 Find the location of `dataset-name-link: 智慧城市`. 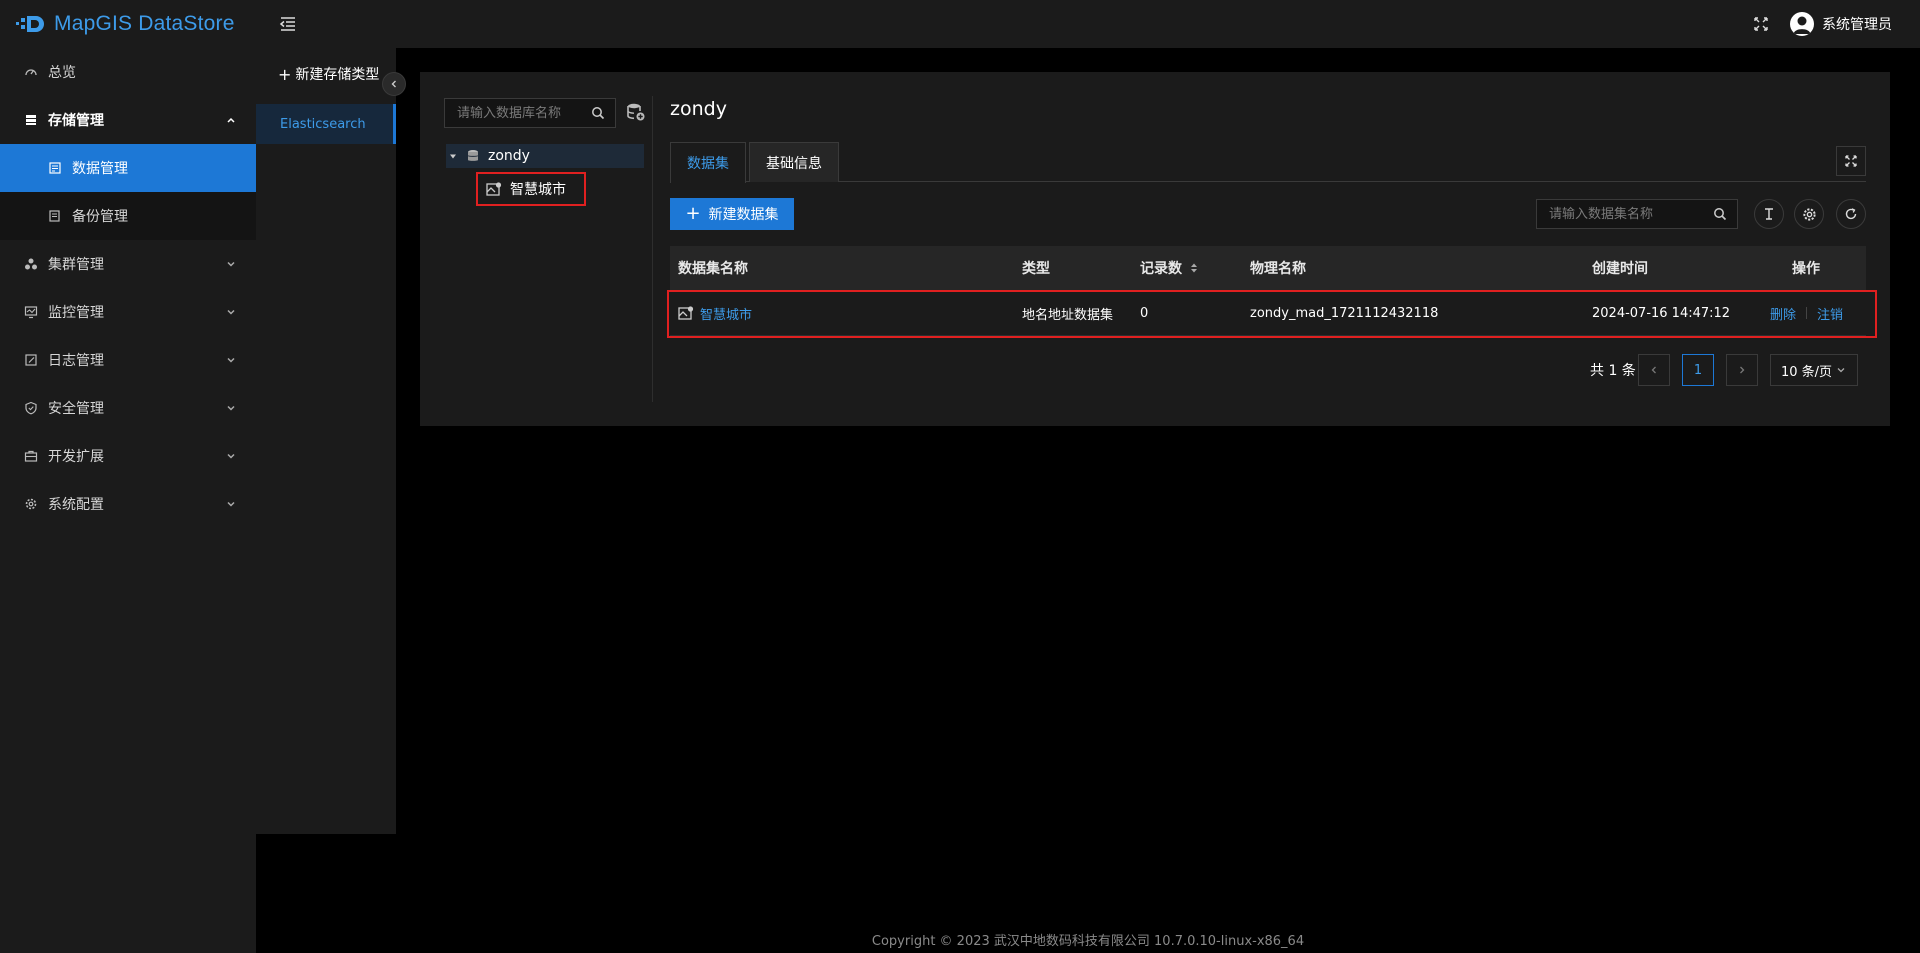

dataset-name-link: 智慧城市 is located at coordinates (726, 313).